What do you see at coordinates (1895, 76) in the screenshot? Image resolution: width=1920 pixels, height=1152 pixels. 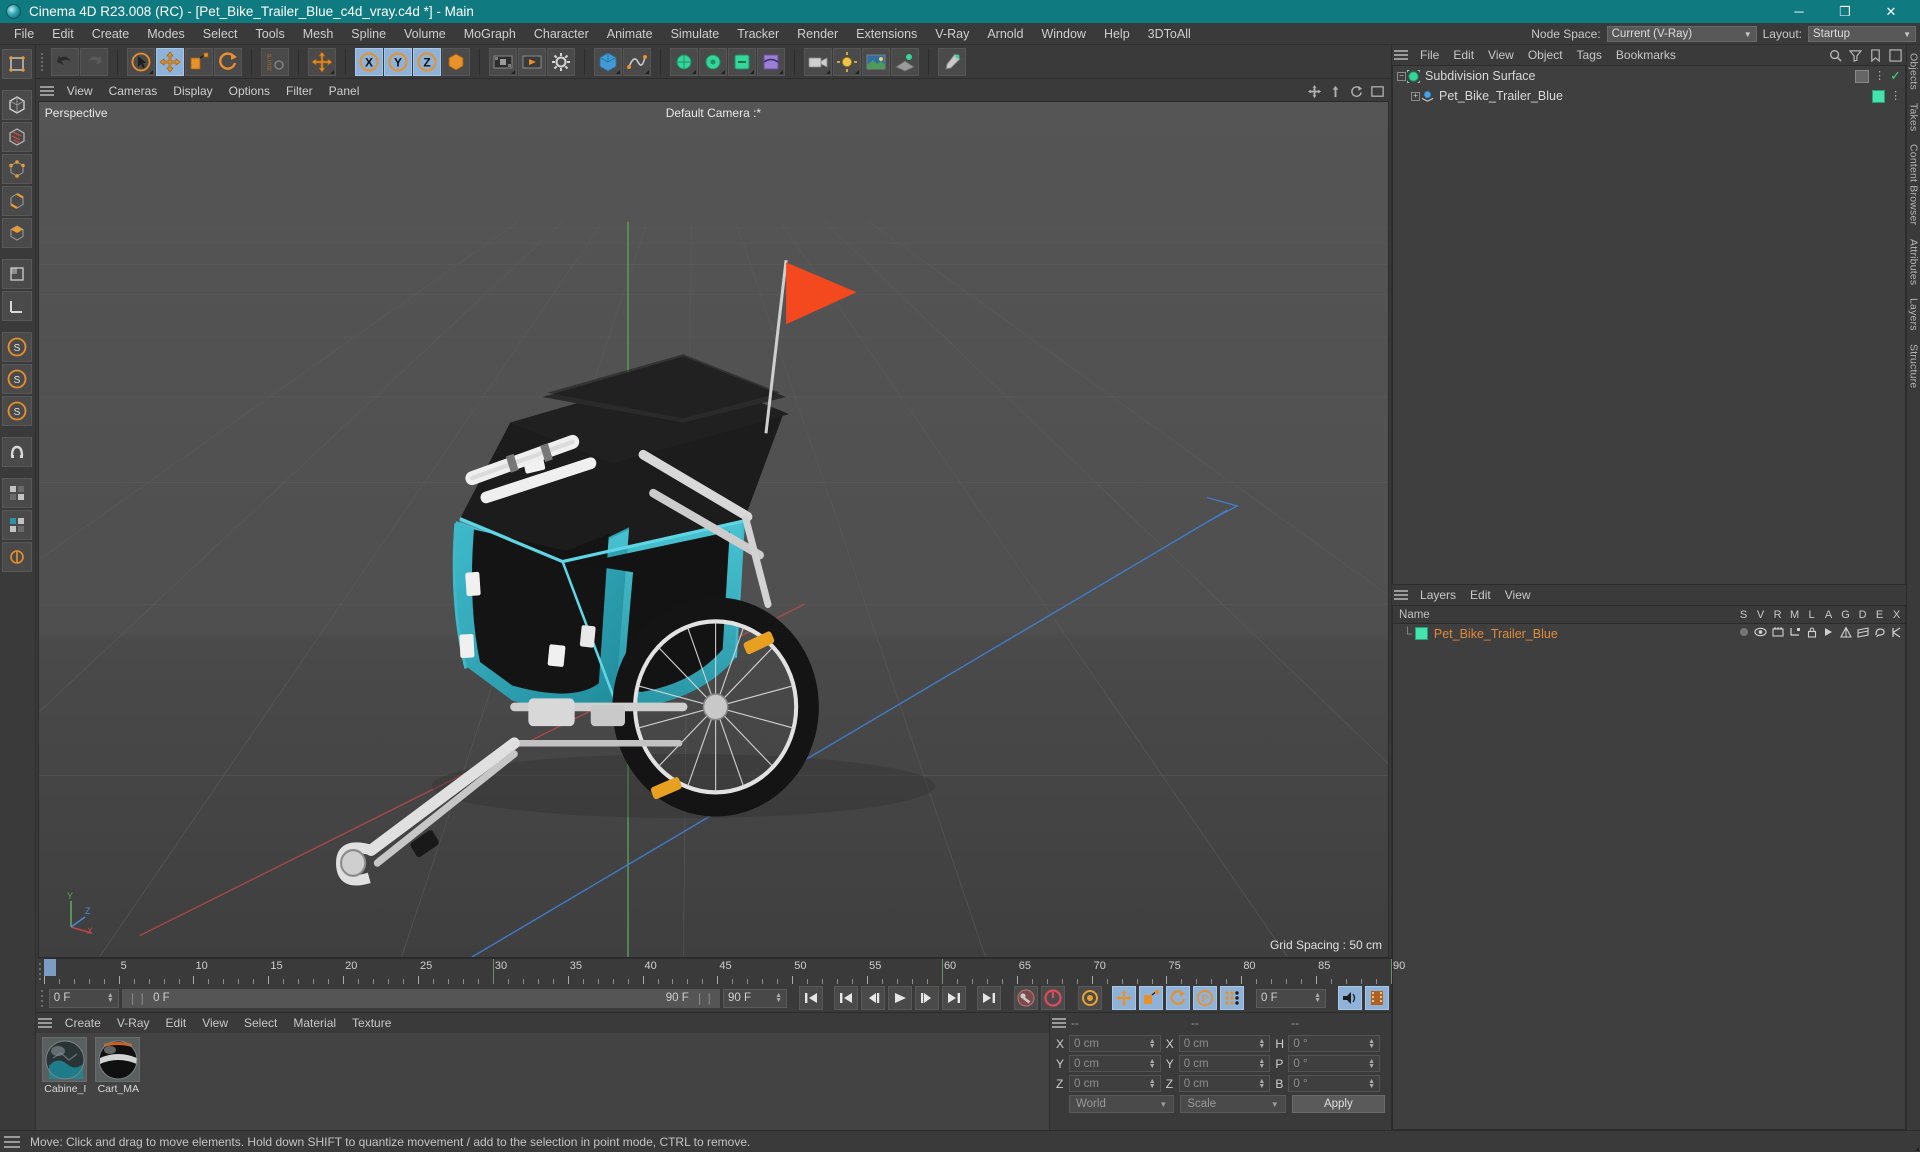 I see `visibility-check-icon: ✓` at bounding box center [1895, 76].